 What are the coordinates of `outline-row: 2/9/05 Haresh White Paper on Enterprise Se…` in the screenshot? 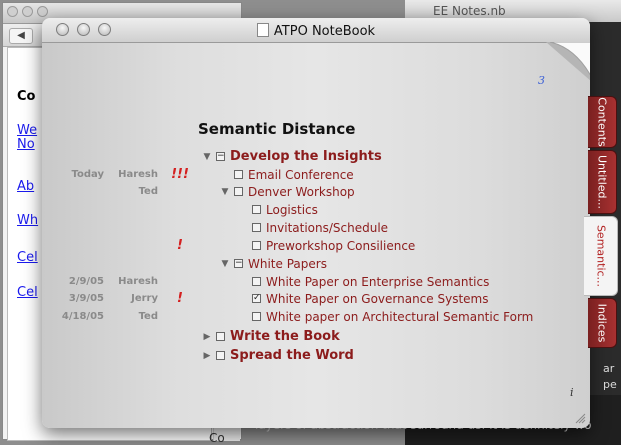 It's located at (312, 282).